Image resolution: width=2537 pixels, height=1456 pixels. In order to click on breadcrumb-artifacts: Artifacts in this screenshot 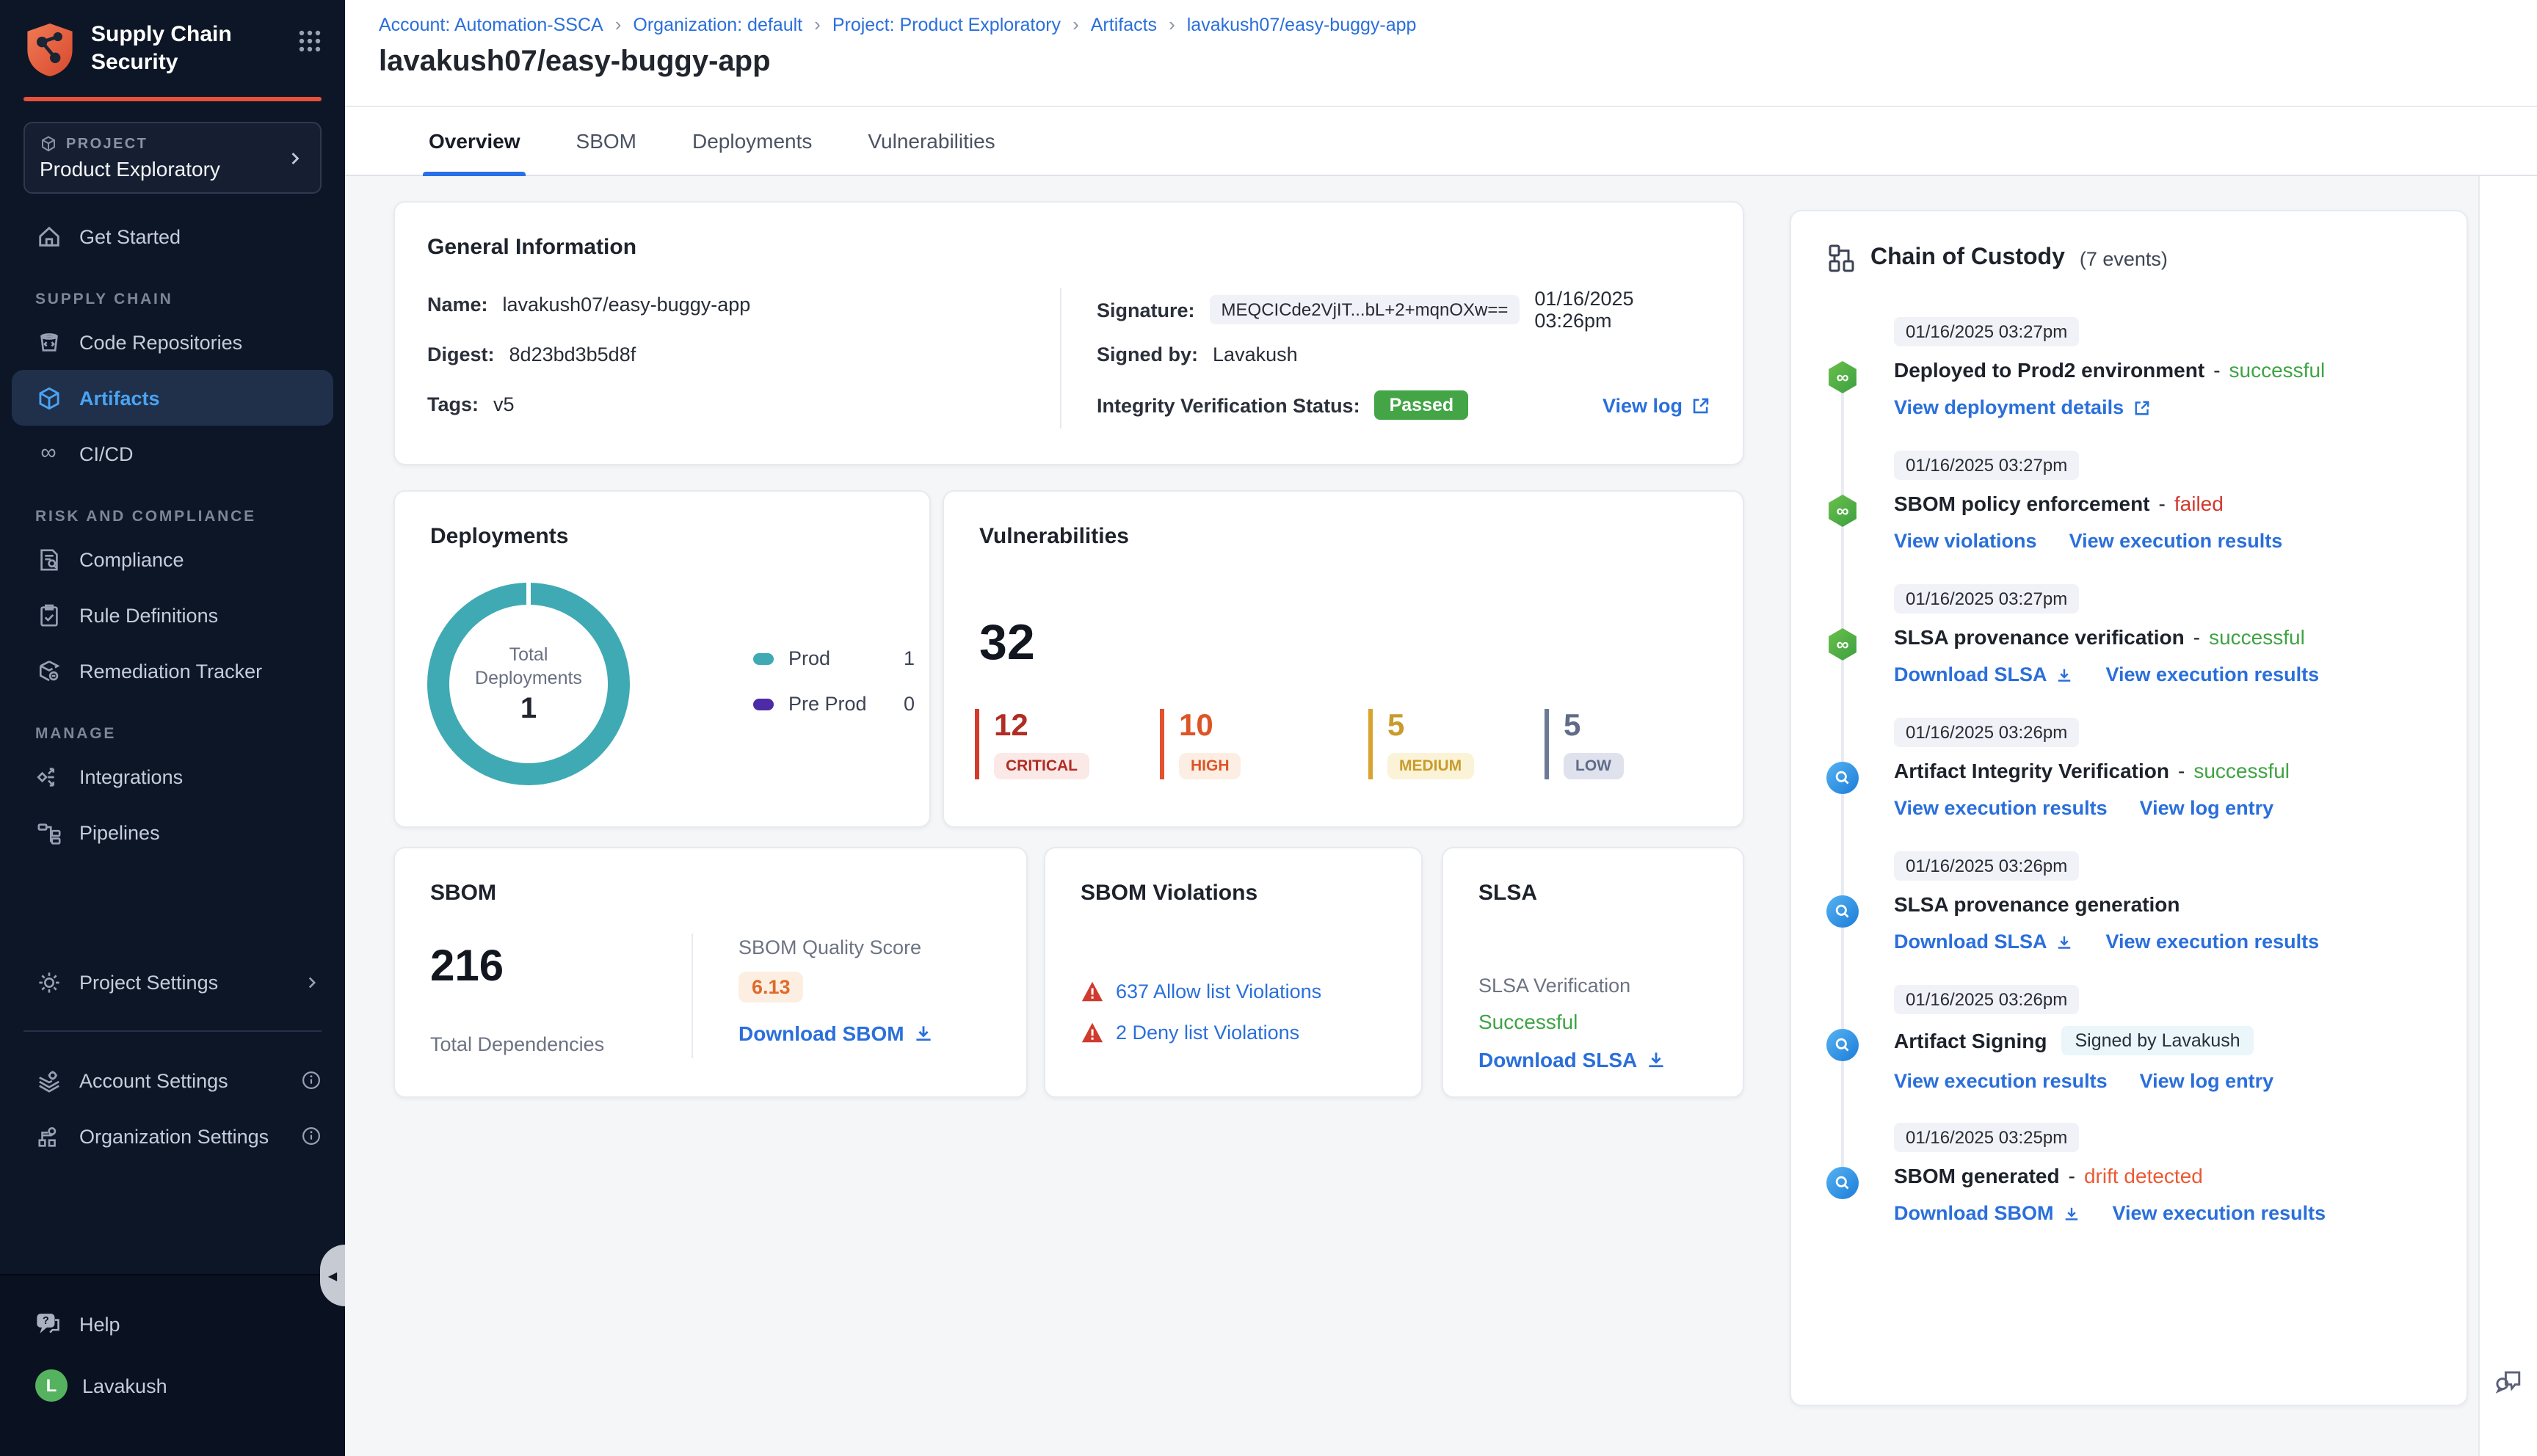, I will do `click(1124, 24)`.